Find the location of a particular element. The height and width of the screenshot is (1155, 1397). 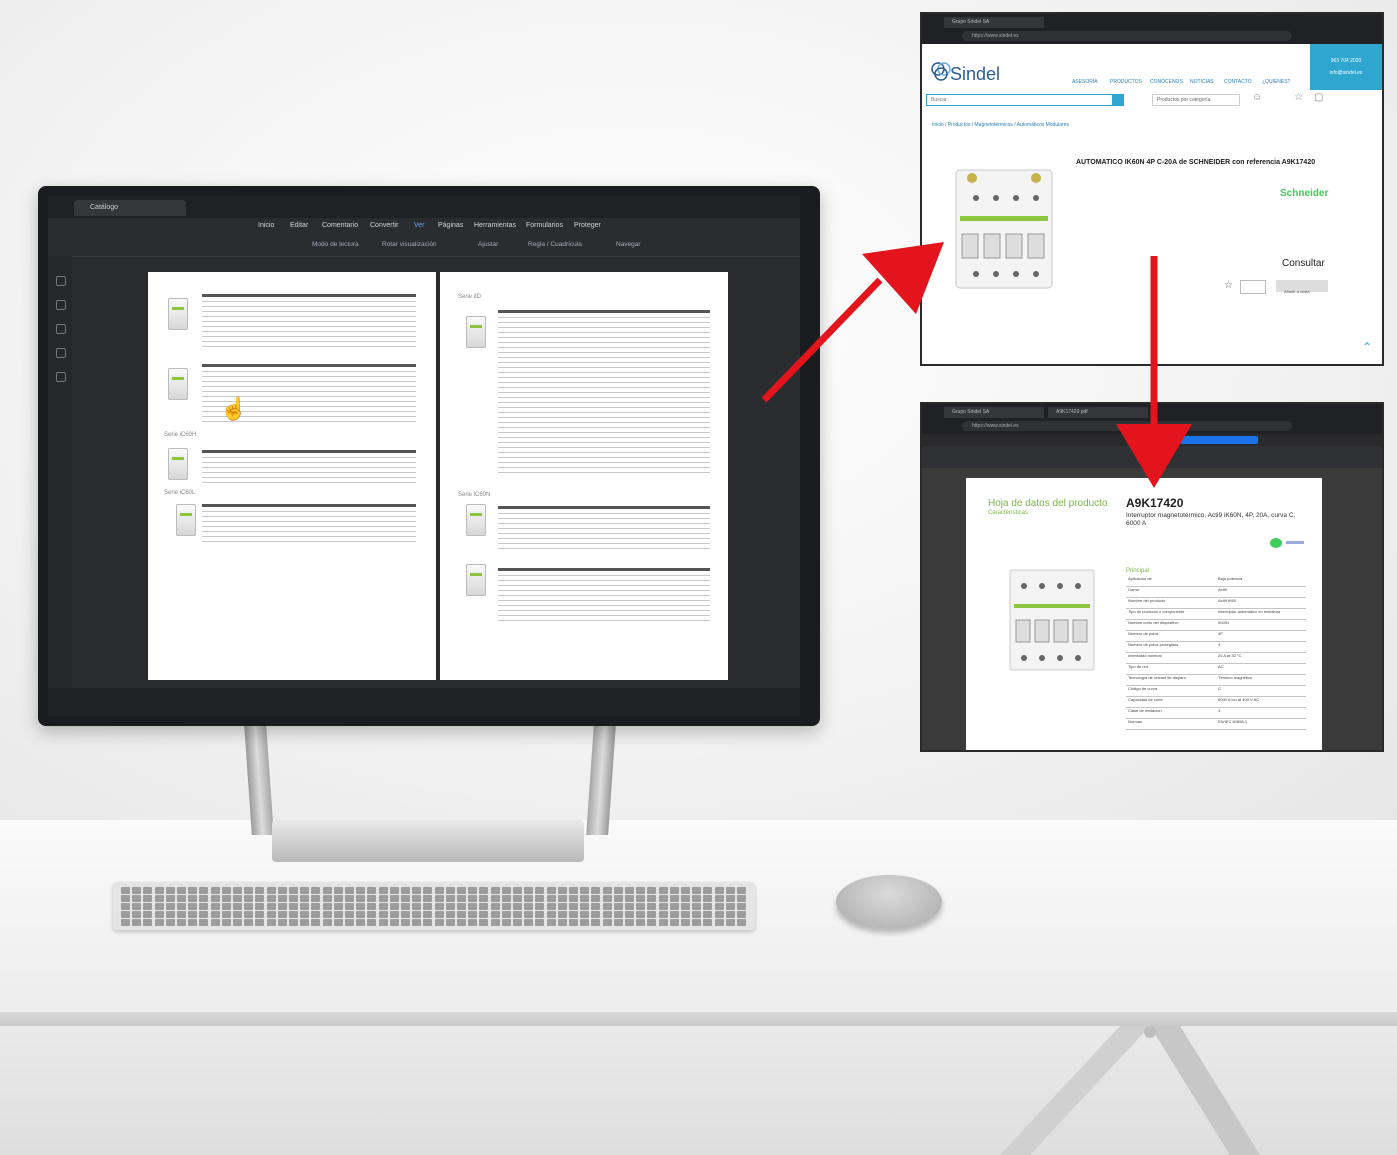

series-title: Serie iC60H is located at coordinates (180, 435).